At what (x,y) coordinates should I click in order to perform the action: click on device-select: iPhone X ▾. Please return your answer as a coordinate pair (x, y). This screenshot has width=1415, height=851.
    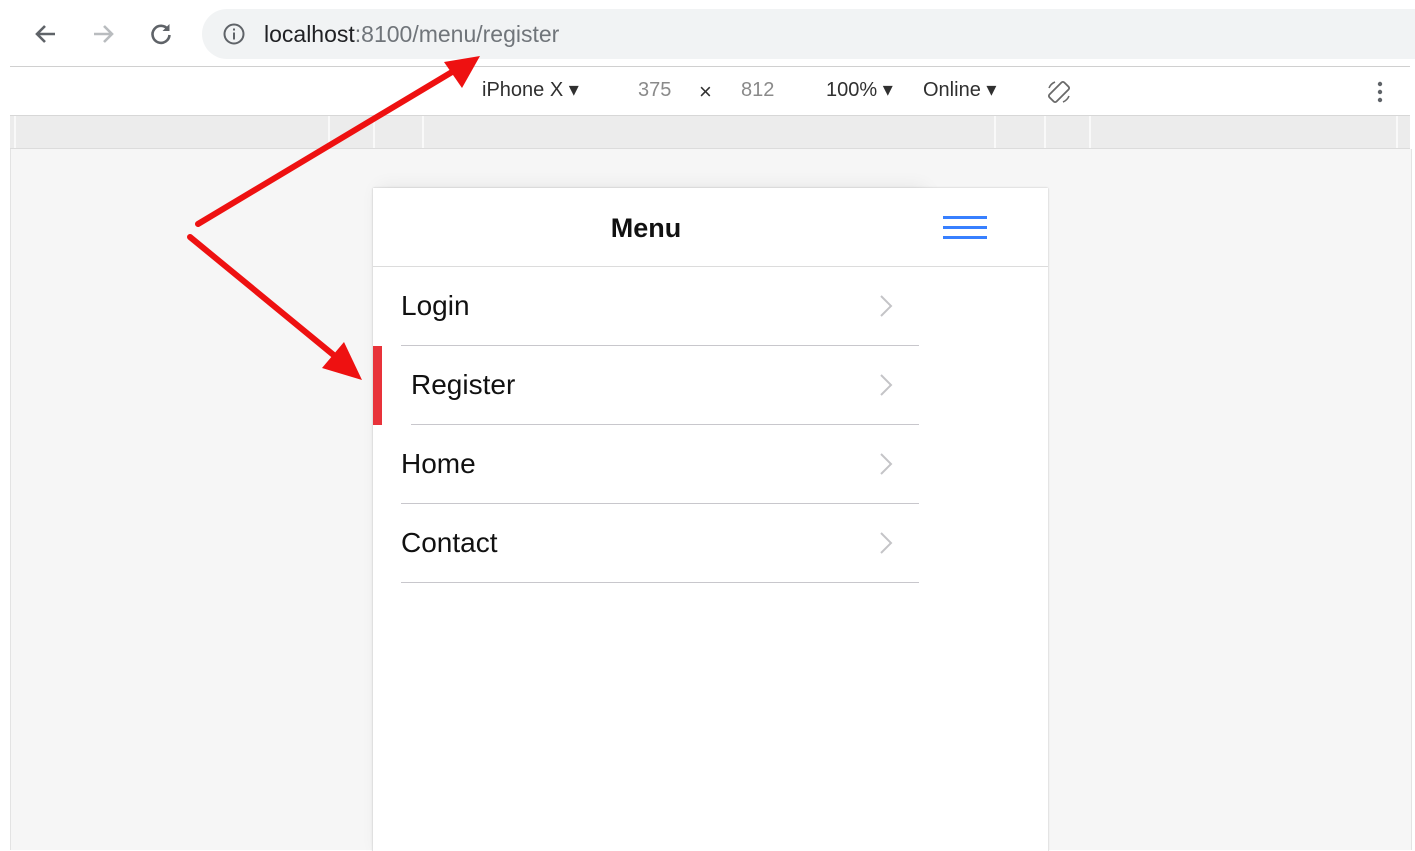
    Looking at the image, I should click on (530, 90).